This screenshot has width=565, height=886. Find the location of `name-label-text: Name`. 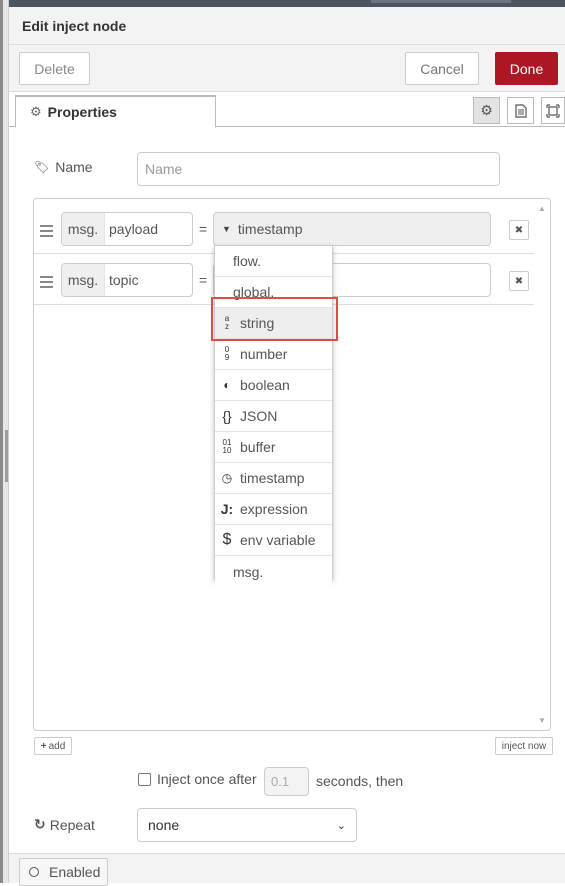

name-label-text: Name is located at coordinates (74, 167).